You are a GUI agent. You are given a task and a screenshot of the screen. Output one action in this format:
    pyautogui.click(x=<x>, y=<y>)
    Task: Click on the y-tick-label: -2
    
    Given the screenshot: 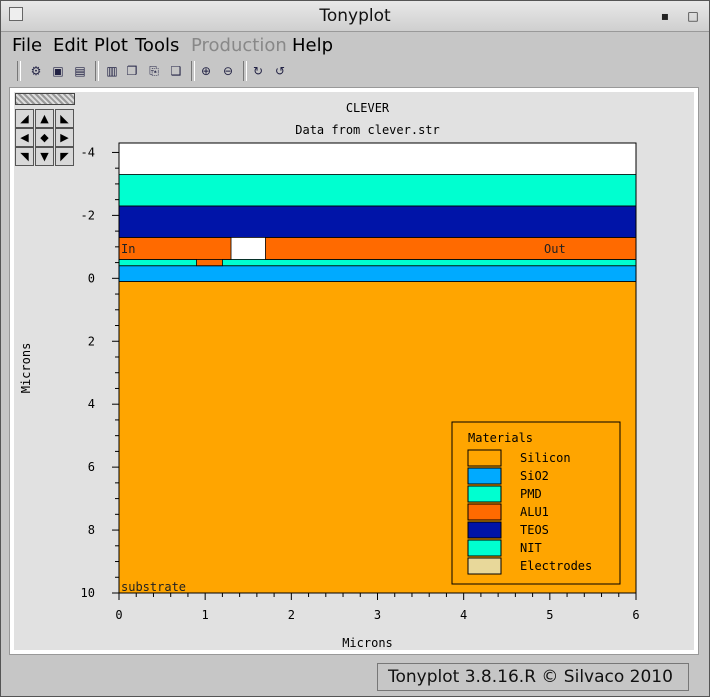 What is the action you would take?
    pyautogui.click(x=88, y=215)
    